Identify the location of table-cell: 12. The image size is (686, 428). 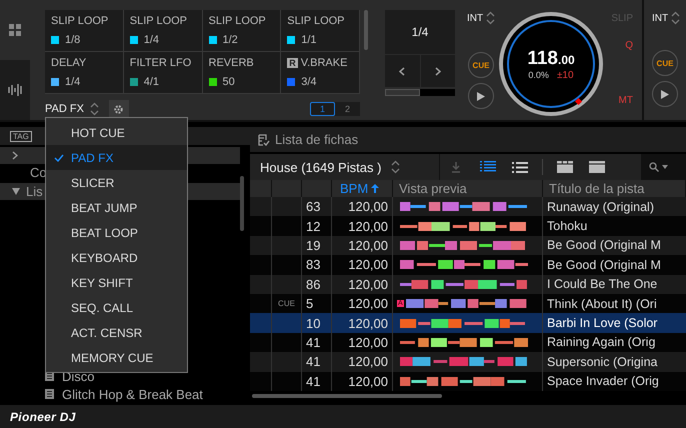
(313, 226).